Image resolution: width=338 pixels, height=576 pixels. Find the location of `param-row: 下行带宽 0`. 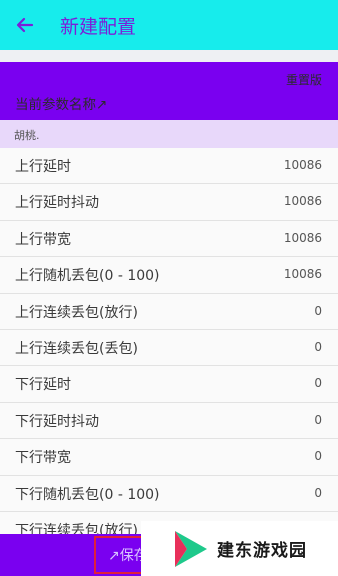

param-row: 下行带宽 0 is located at coordinates (169, 457).